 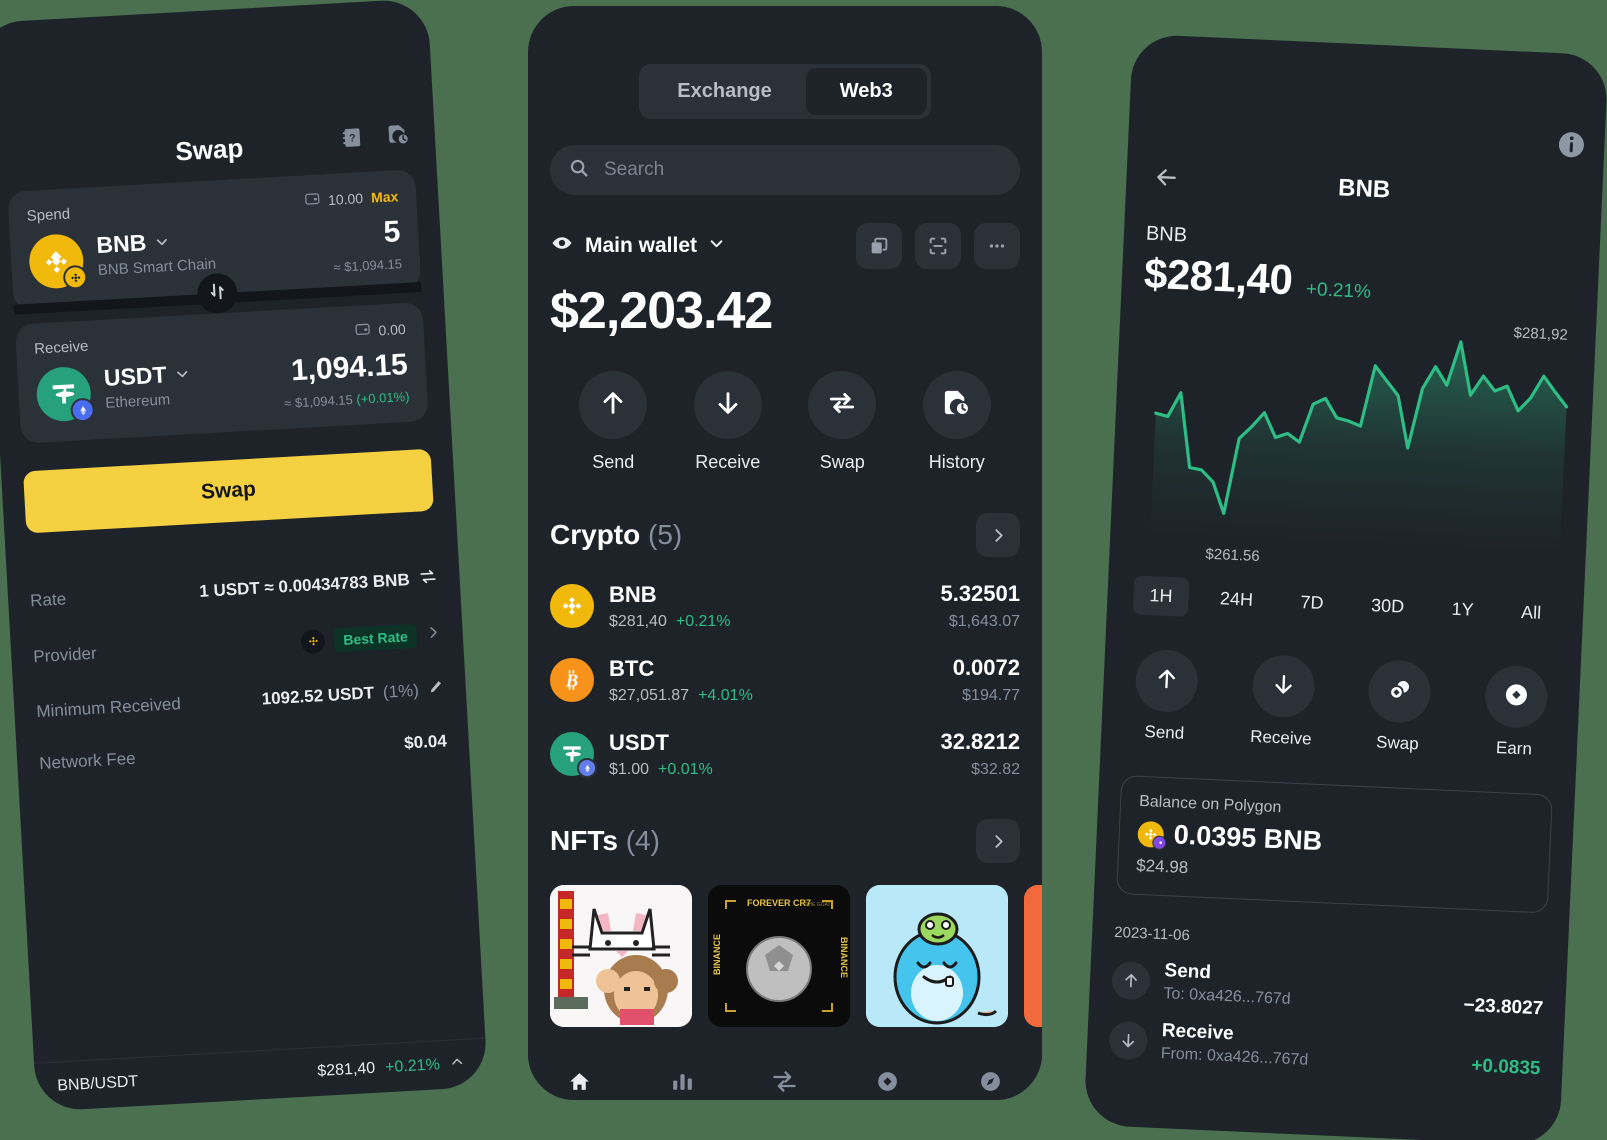 What do you see at coordinates (382, 397) in the screenshot?
I see `receive-approx-change: (+0.01%)` at bounding box center [382, 397].